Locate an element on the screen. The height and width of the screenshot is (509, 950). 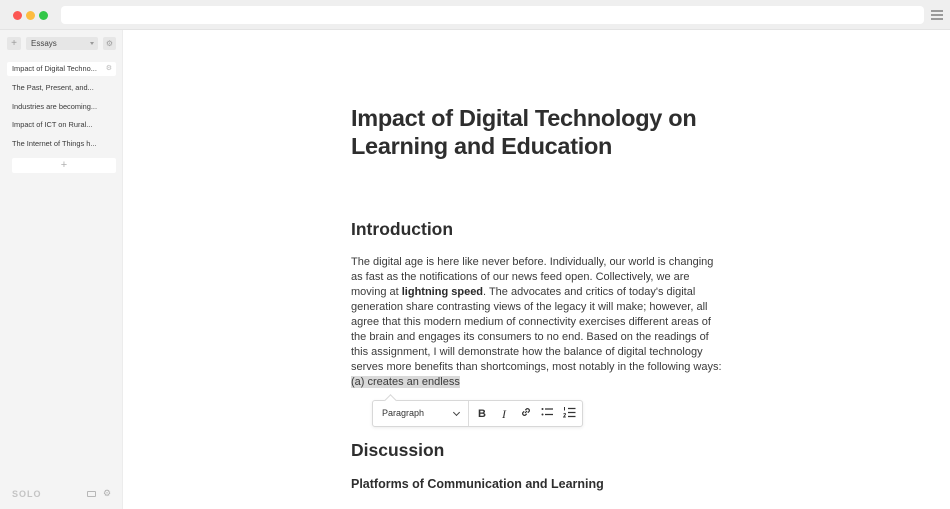
italic-button: I is located at coordinates (504, 414).